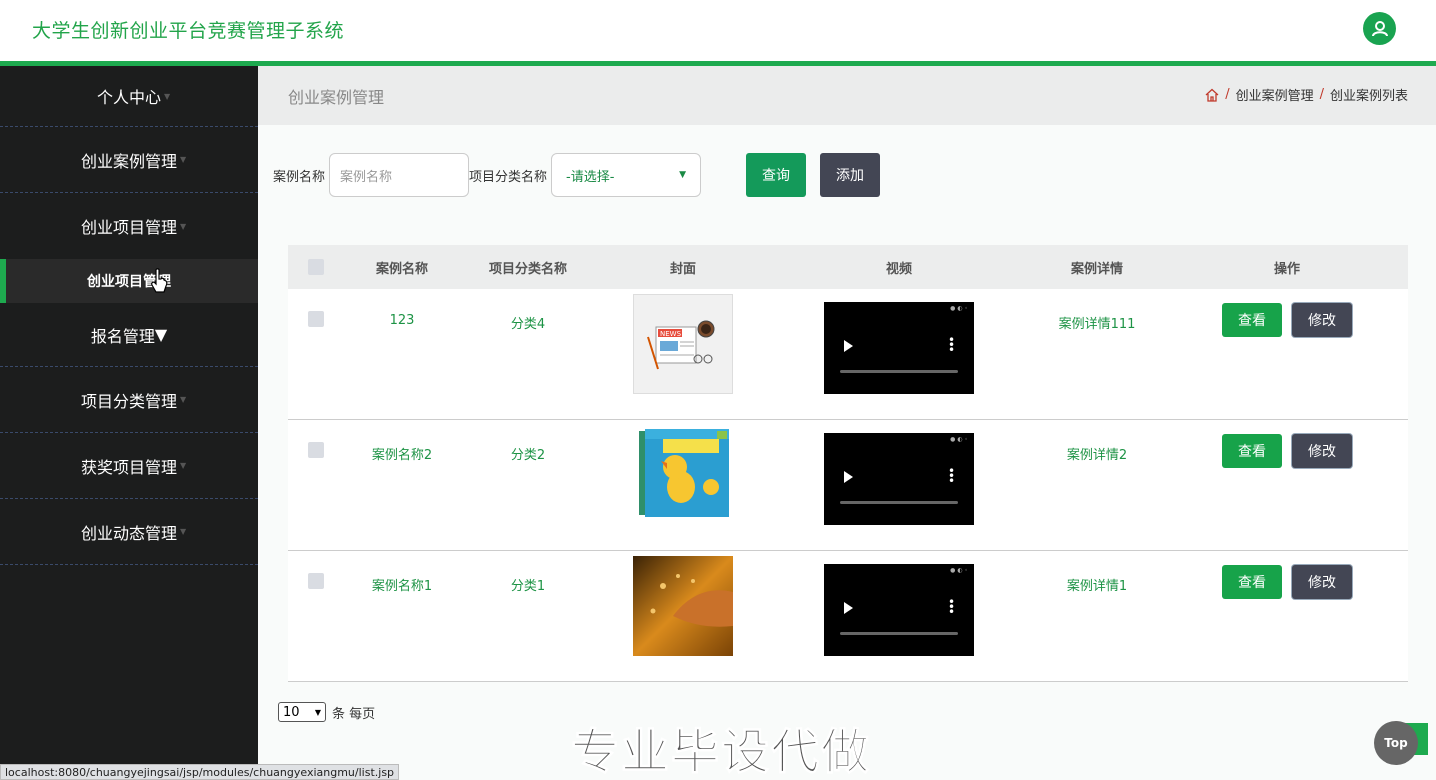 The width and height of the screenshot is (1436, 780). What do you see at coordinates (528, 586) in the screenshot?
I see `category-cell: 分类1` at bounding box center [528, 586].